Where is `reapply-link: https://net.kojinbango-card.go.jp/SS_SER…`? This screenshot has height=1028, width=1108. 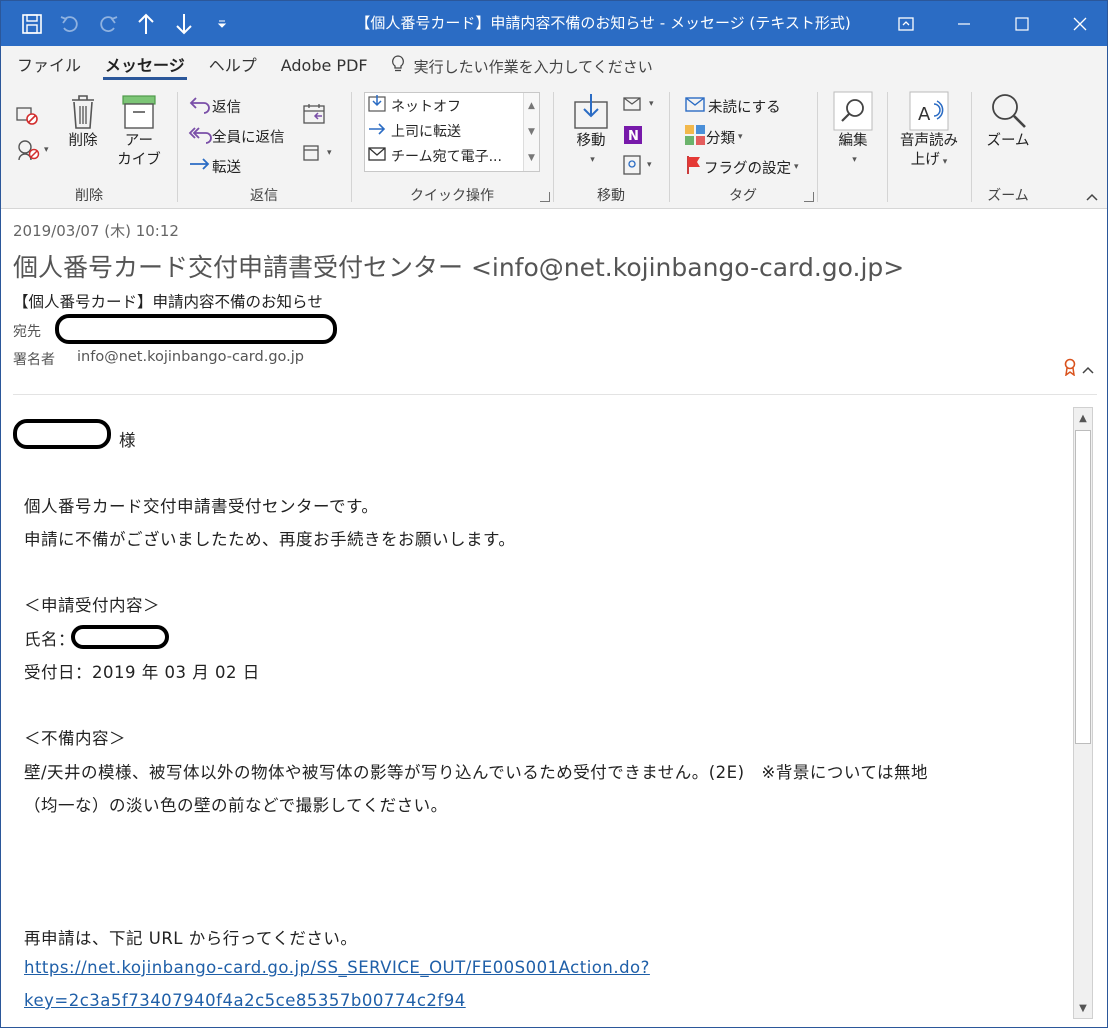 reapply-link: https://net.kojinbango-card.go.jp/SS_SER… is located at coordinates (337, 967).